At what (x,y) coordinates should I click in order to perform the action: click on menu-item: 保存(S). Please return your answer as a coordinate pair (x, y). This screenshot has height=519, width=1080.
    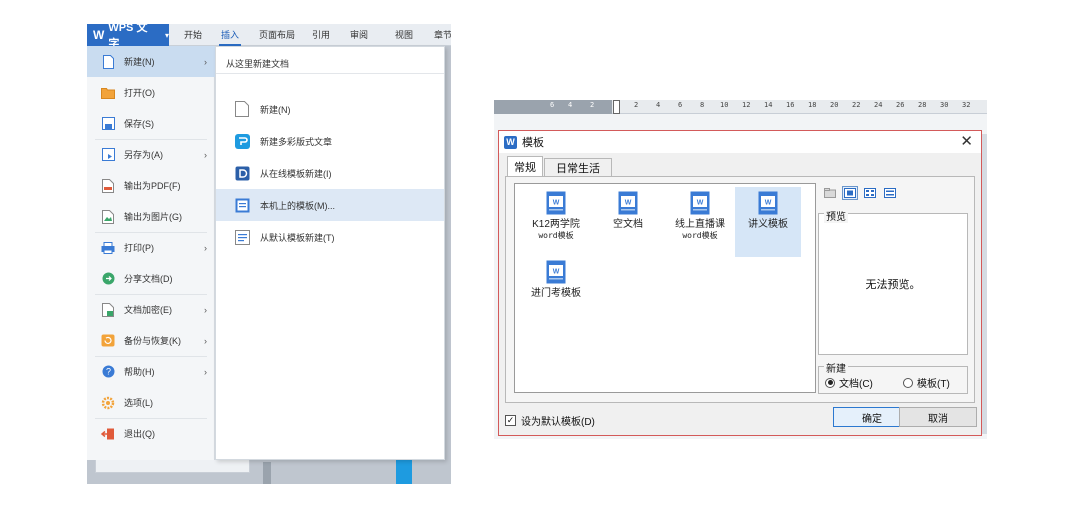
    Looking at the image, I should click on (151, 123).